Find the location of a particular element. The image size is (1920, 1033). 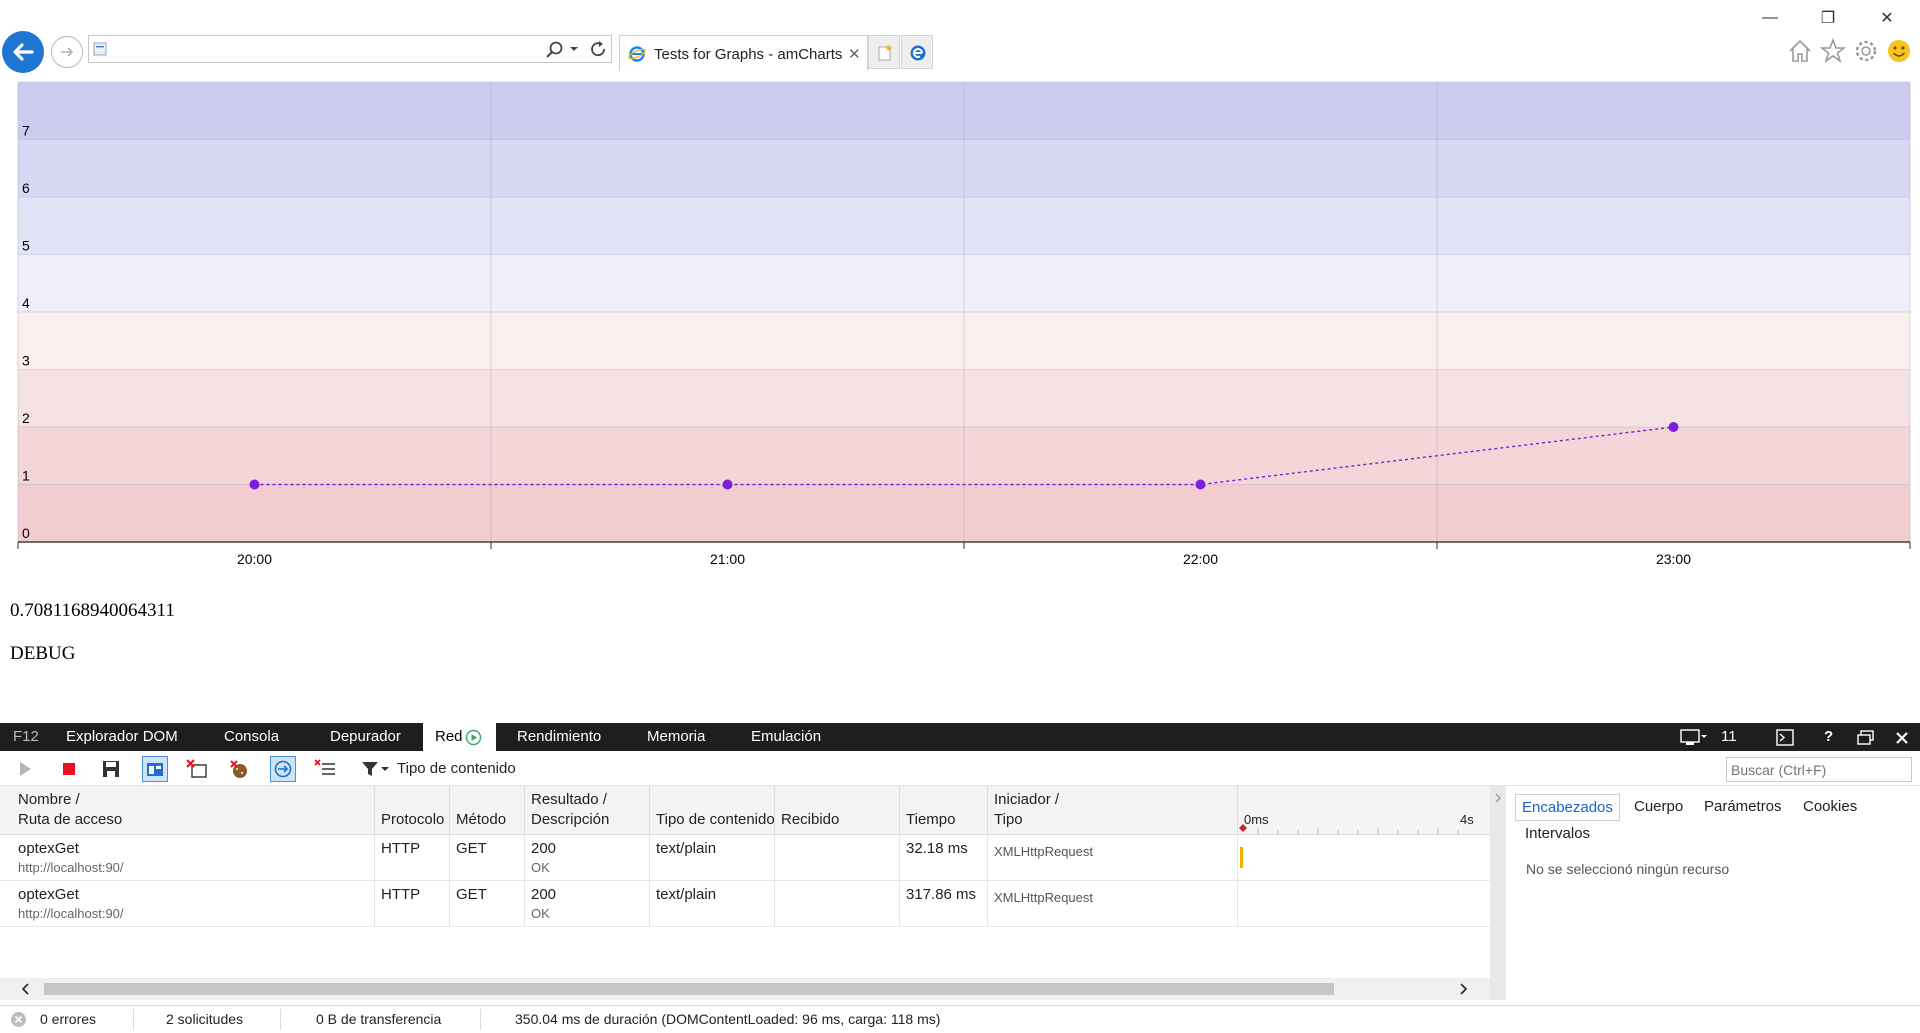

gear-icon is located at coordinates (1866, 51).